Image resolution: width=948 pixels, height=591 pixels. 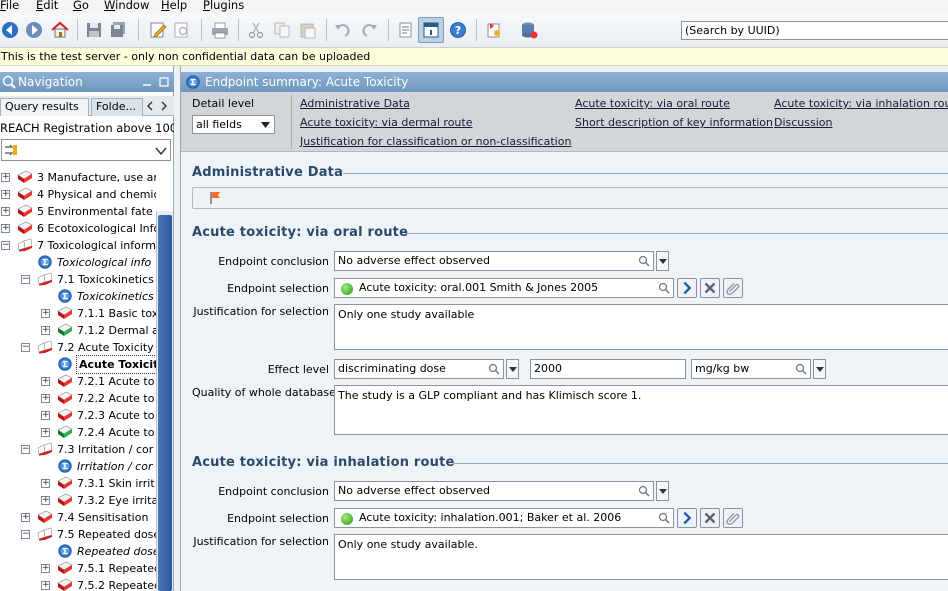 What do you see at coordinates (78, 211) in the screenshot?
I see `tree-item: +5 Environmental fate a` at bounding box center [78, 211].